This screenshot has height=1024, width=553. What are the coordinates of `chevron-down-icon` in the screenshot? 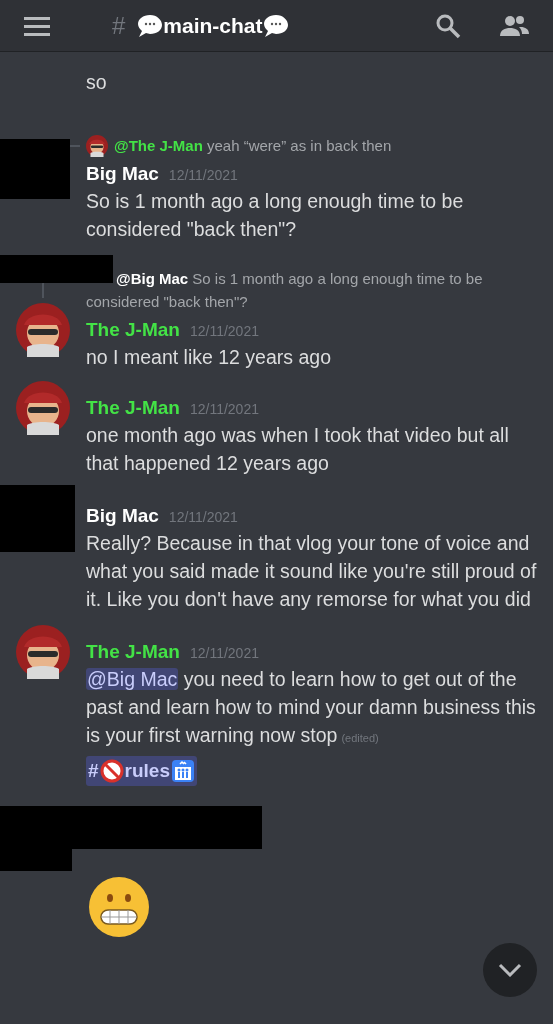 It's located at (510, 970).